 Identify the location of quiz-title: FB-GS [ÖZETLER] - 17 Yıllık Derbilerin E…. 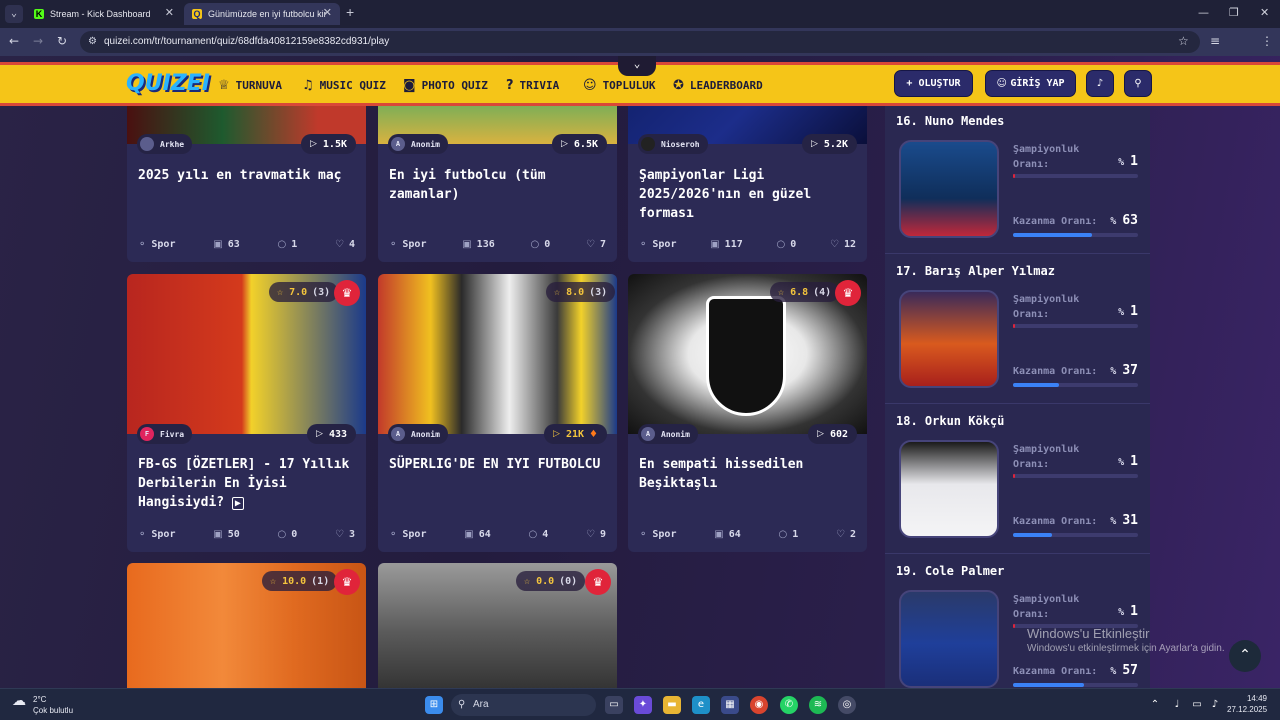
(248, 484).